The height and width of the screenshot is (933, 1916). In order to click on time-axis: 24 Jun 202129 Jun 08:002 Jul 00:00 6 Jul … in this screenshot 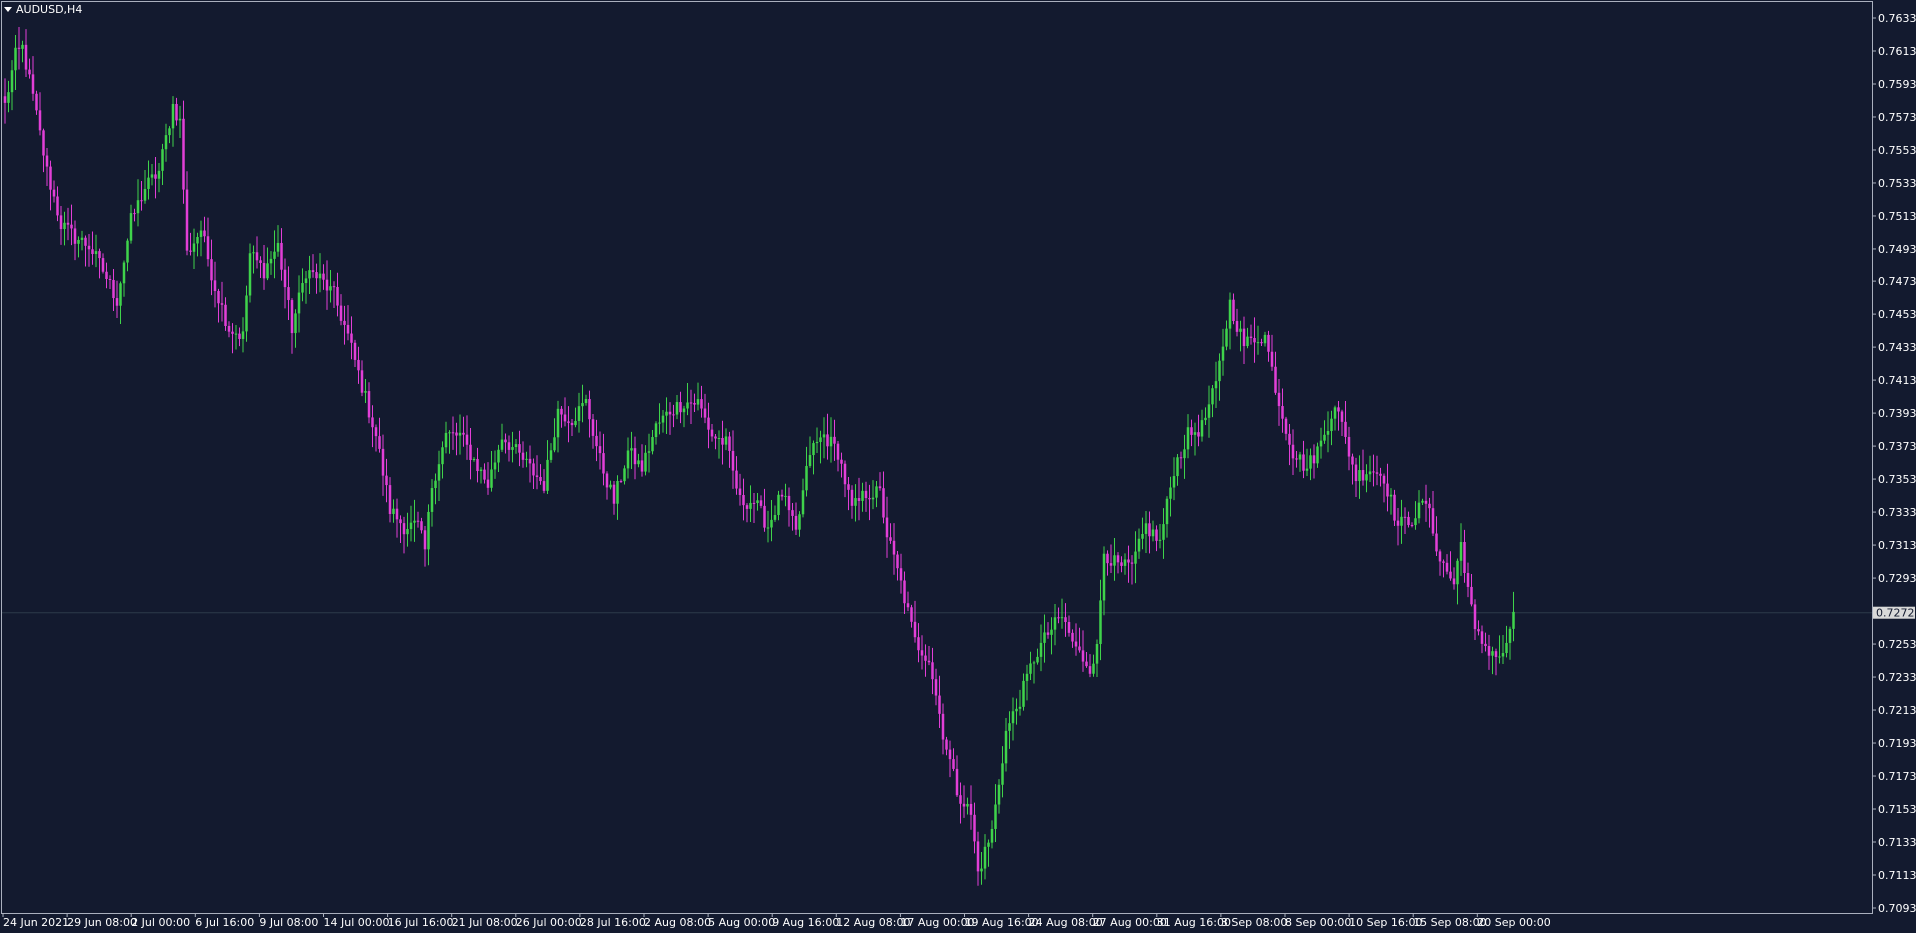, I will do `click(776, 921)`.